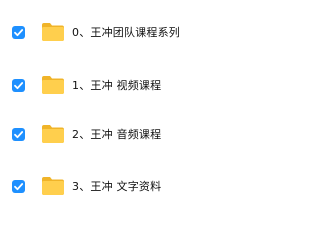  Describe the element at coordinates (116, 186) in the screenshot. I see `file-name: 3、王冲 文字资料` at that location.